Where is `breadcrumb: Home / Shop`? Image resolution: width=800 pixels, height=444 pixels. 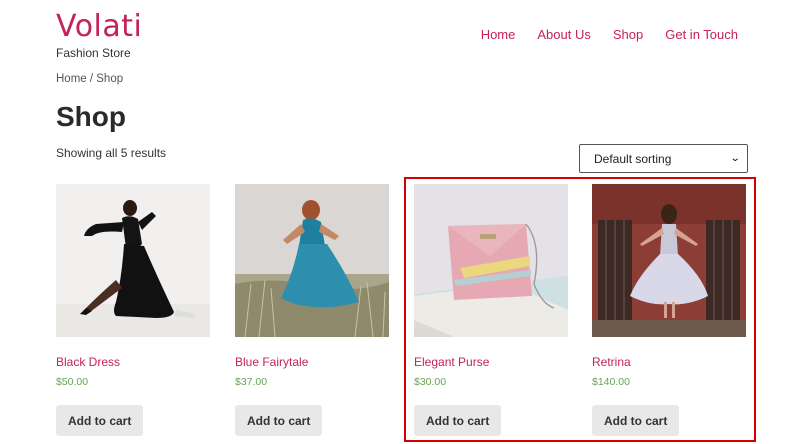
breadcrumb: Home / Shop is located at coordinates (90, 79).